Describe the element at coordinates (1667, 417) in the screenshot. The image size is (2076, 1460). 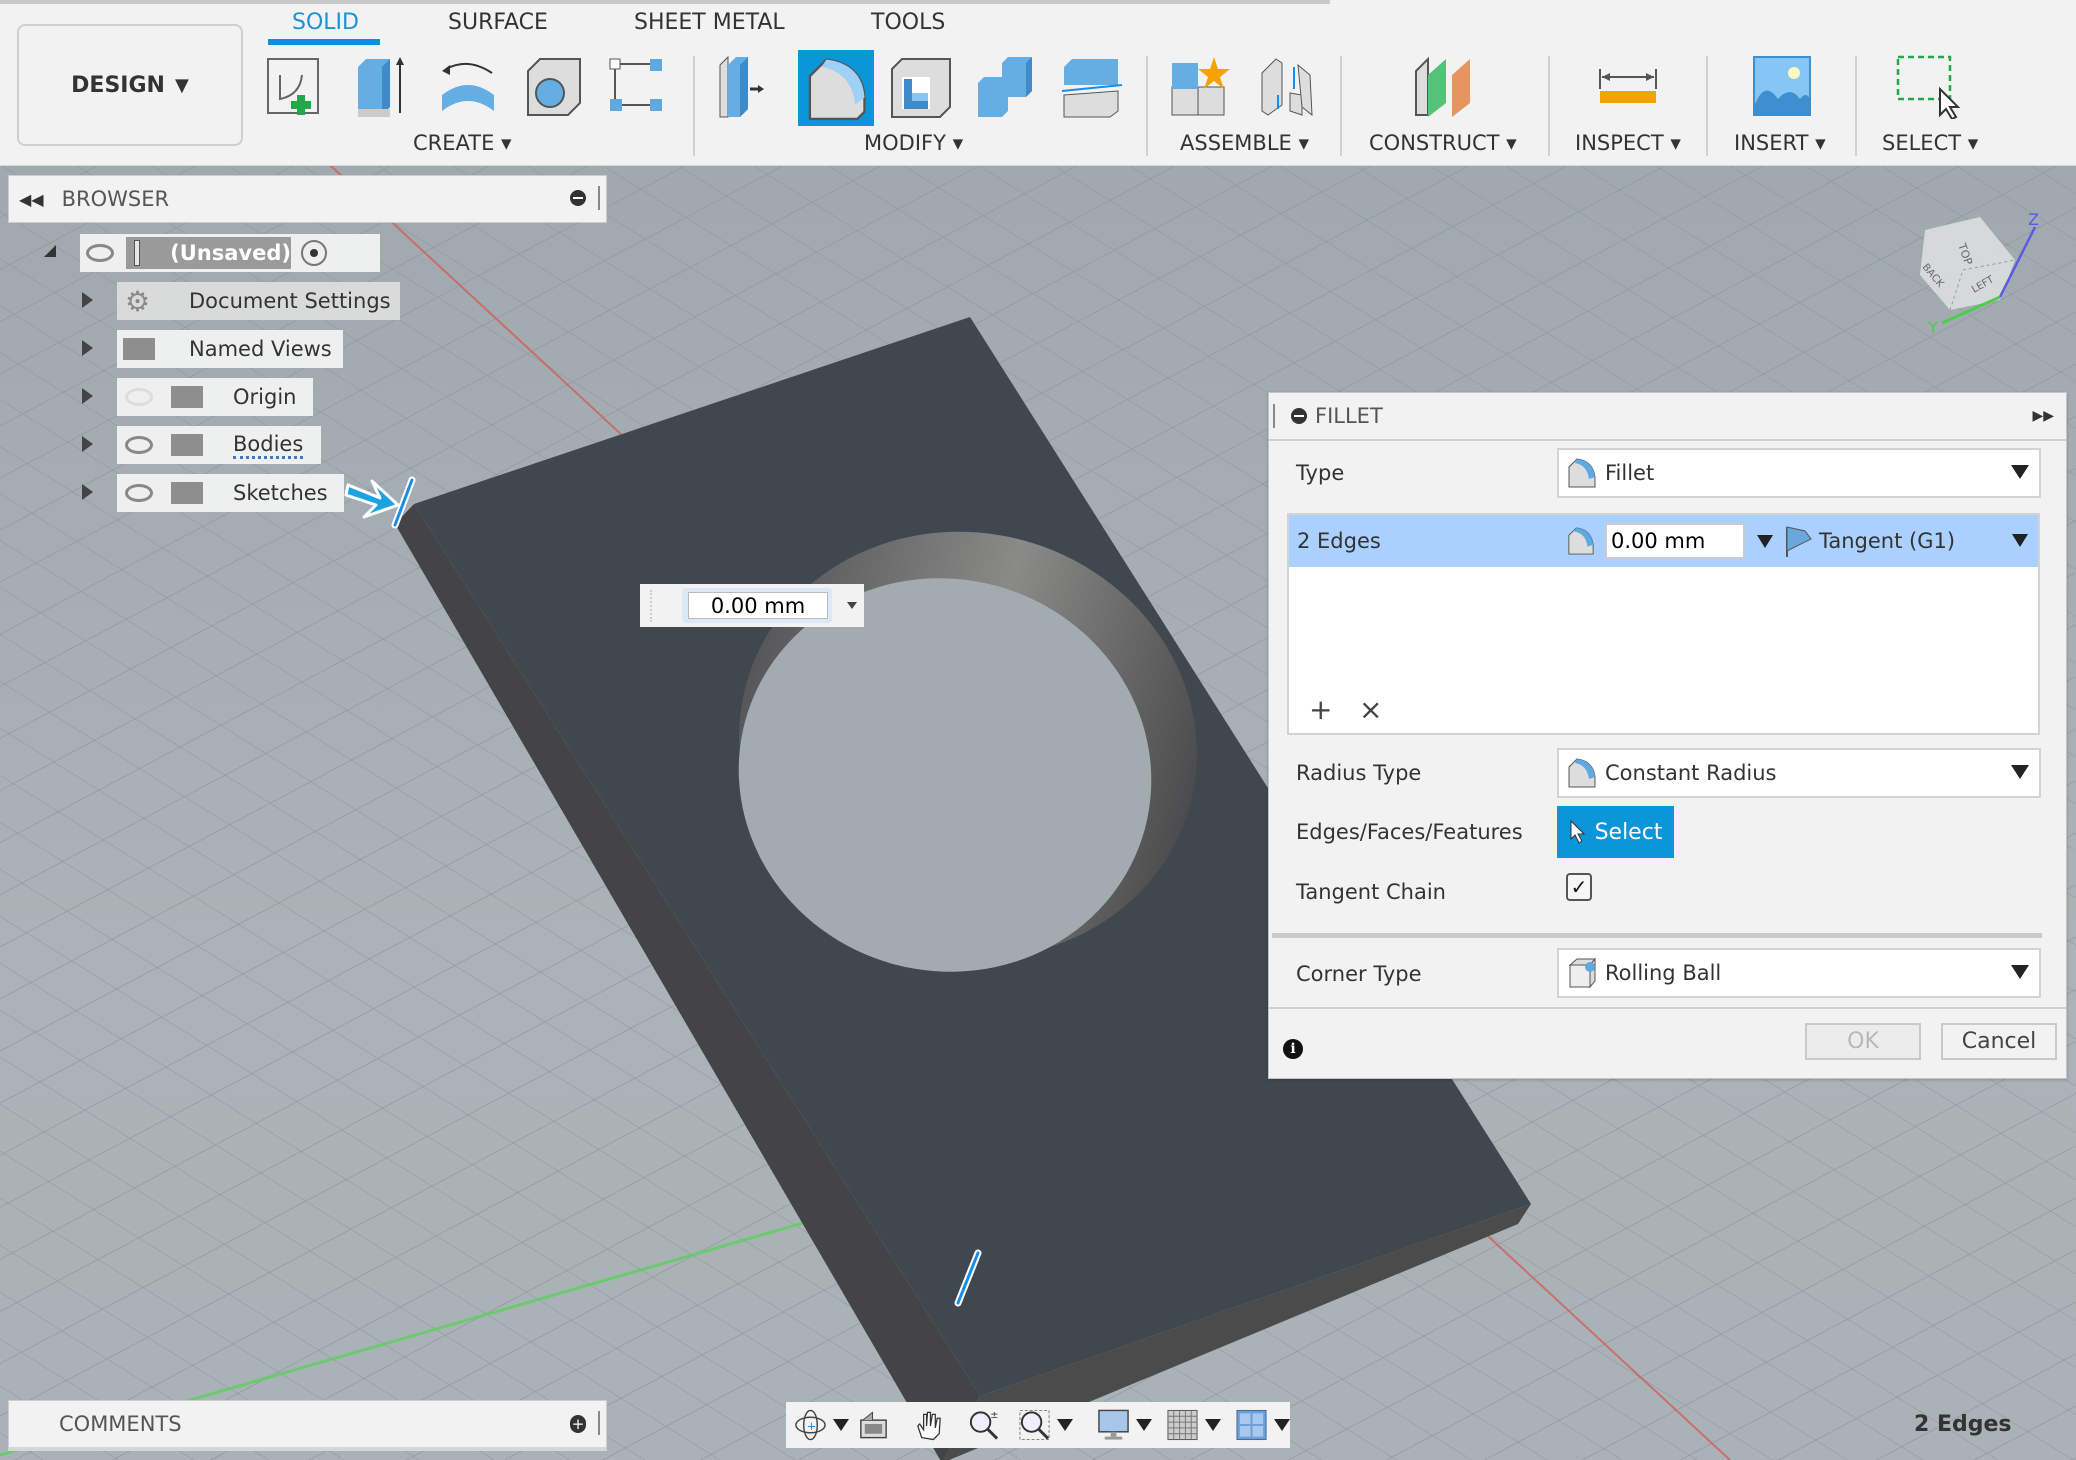
I see `fillet-dialog-header: FILLET ▶▶` at that location.